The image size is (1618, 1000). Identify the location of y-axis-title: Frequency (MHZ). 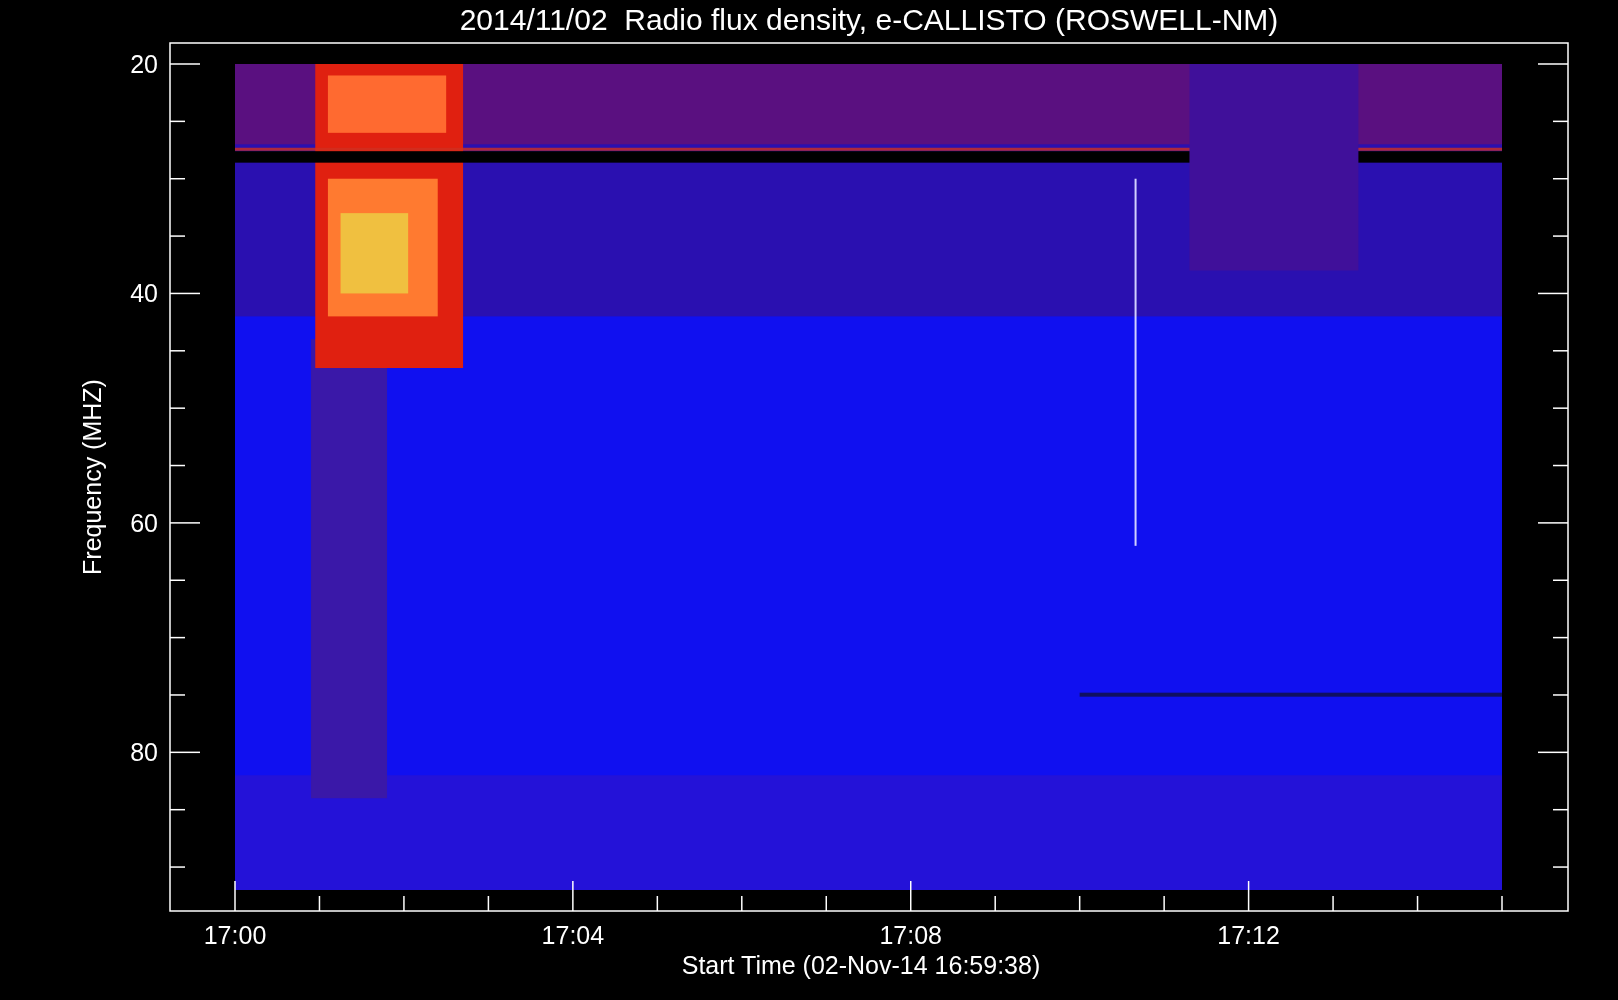
(92, 477).